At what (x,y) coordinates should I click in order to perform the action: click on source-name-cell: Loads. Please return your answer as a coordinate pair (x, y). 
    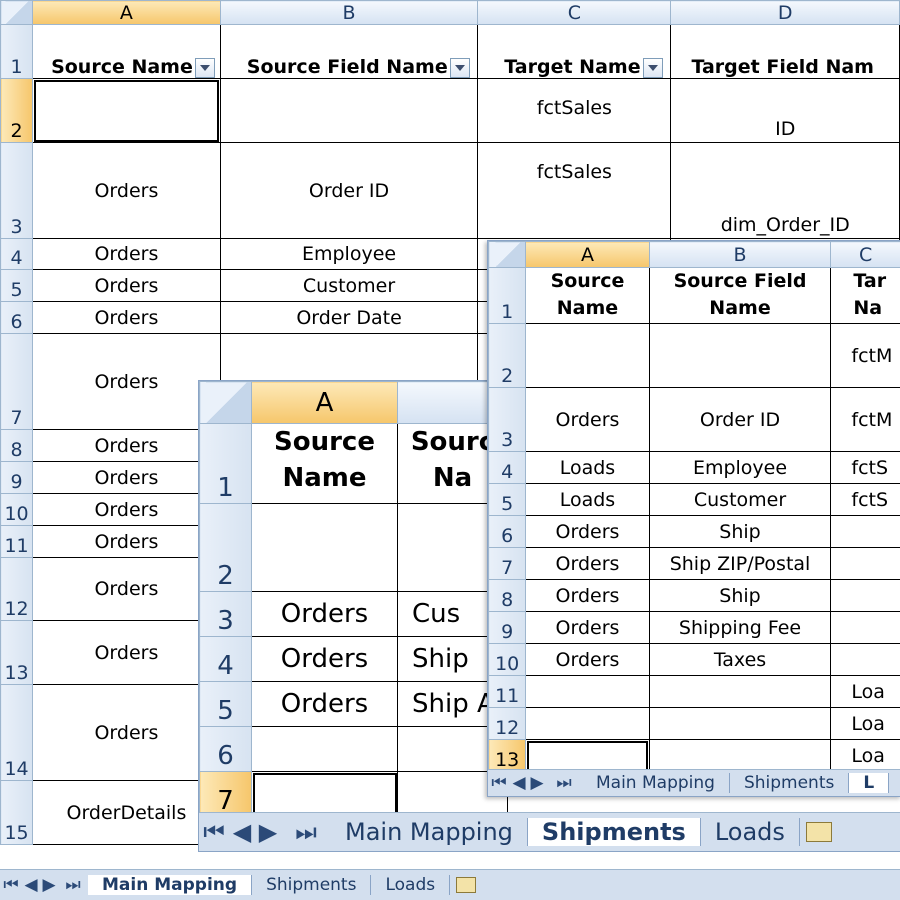
    Looking at the image, I should click on (587, 467).